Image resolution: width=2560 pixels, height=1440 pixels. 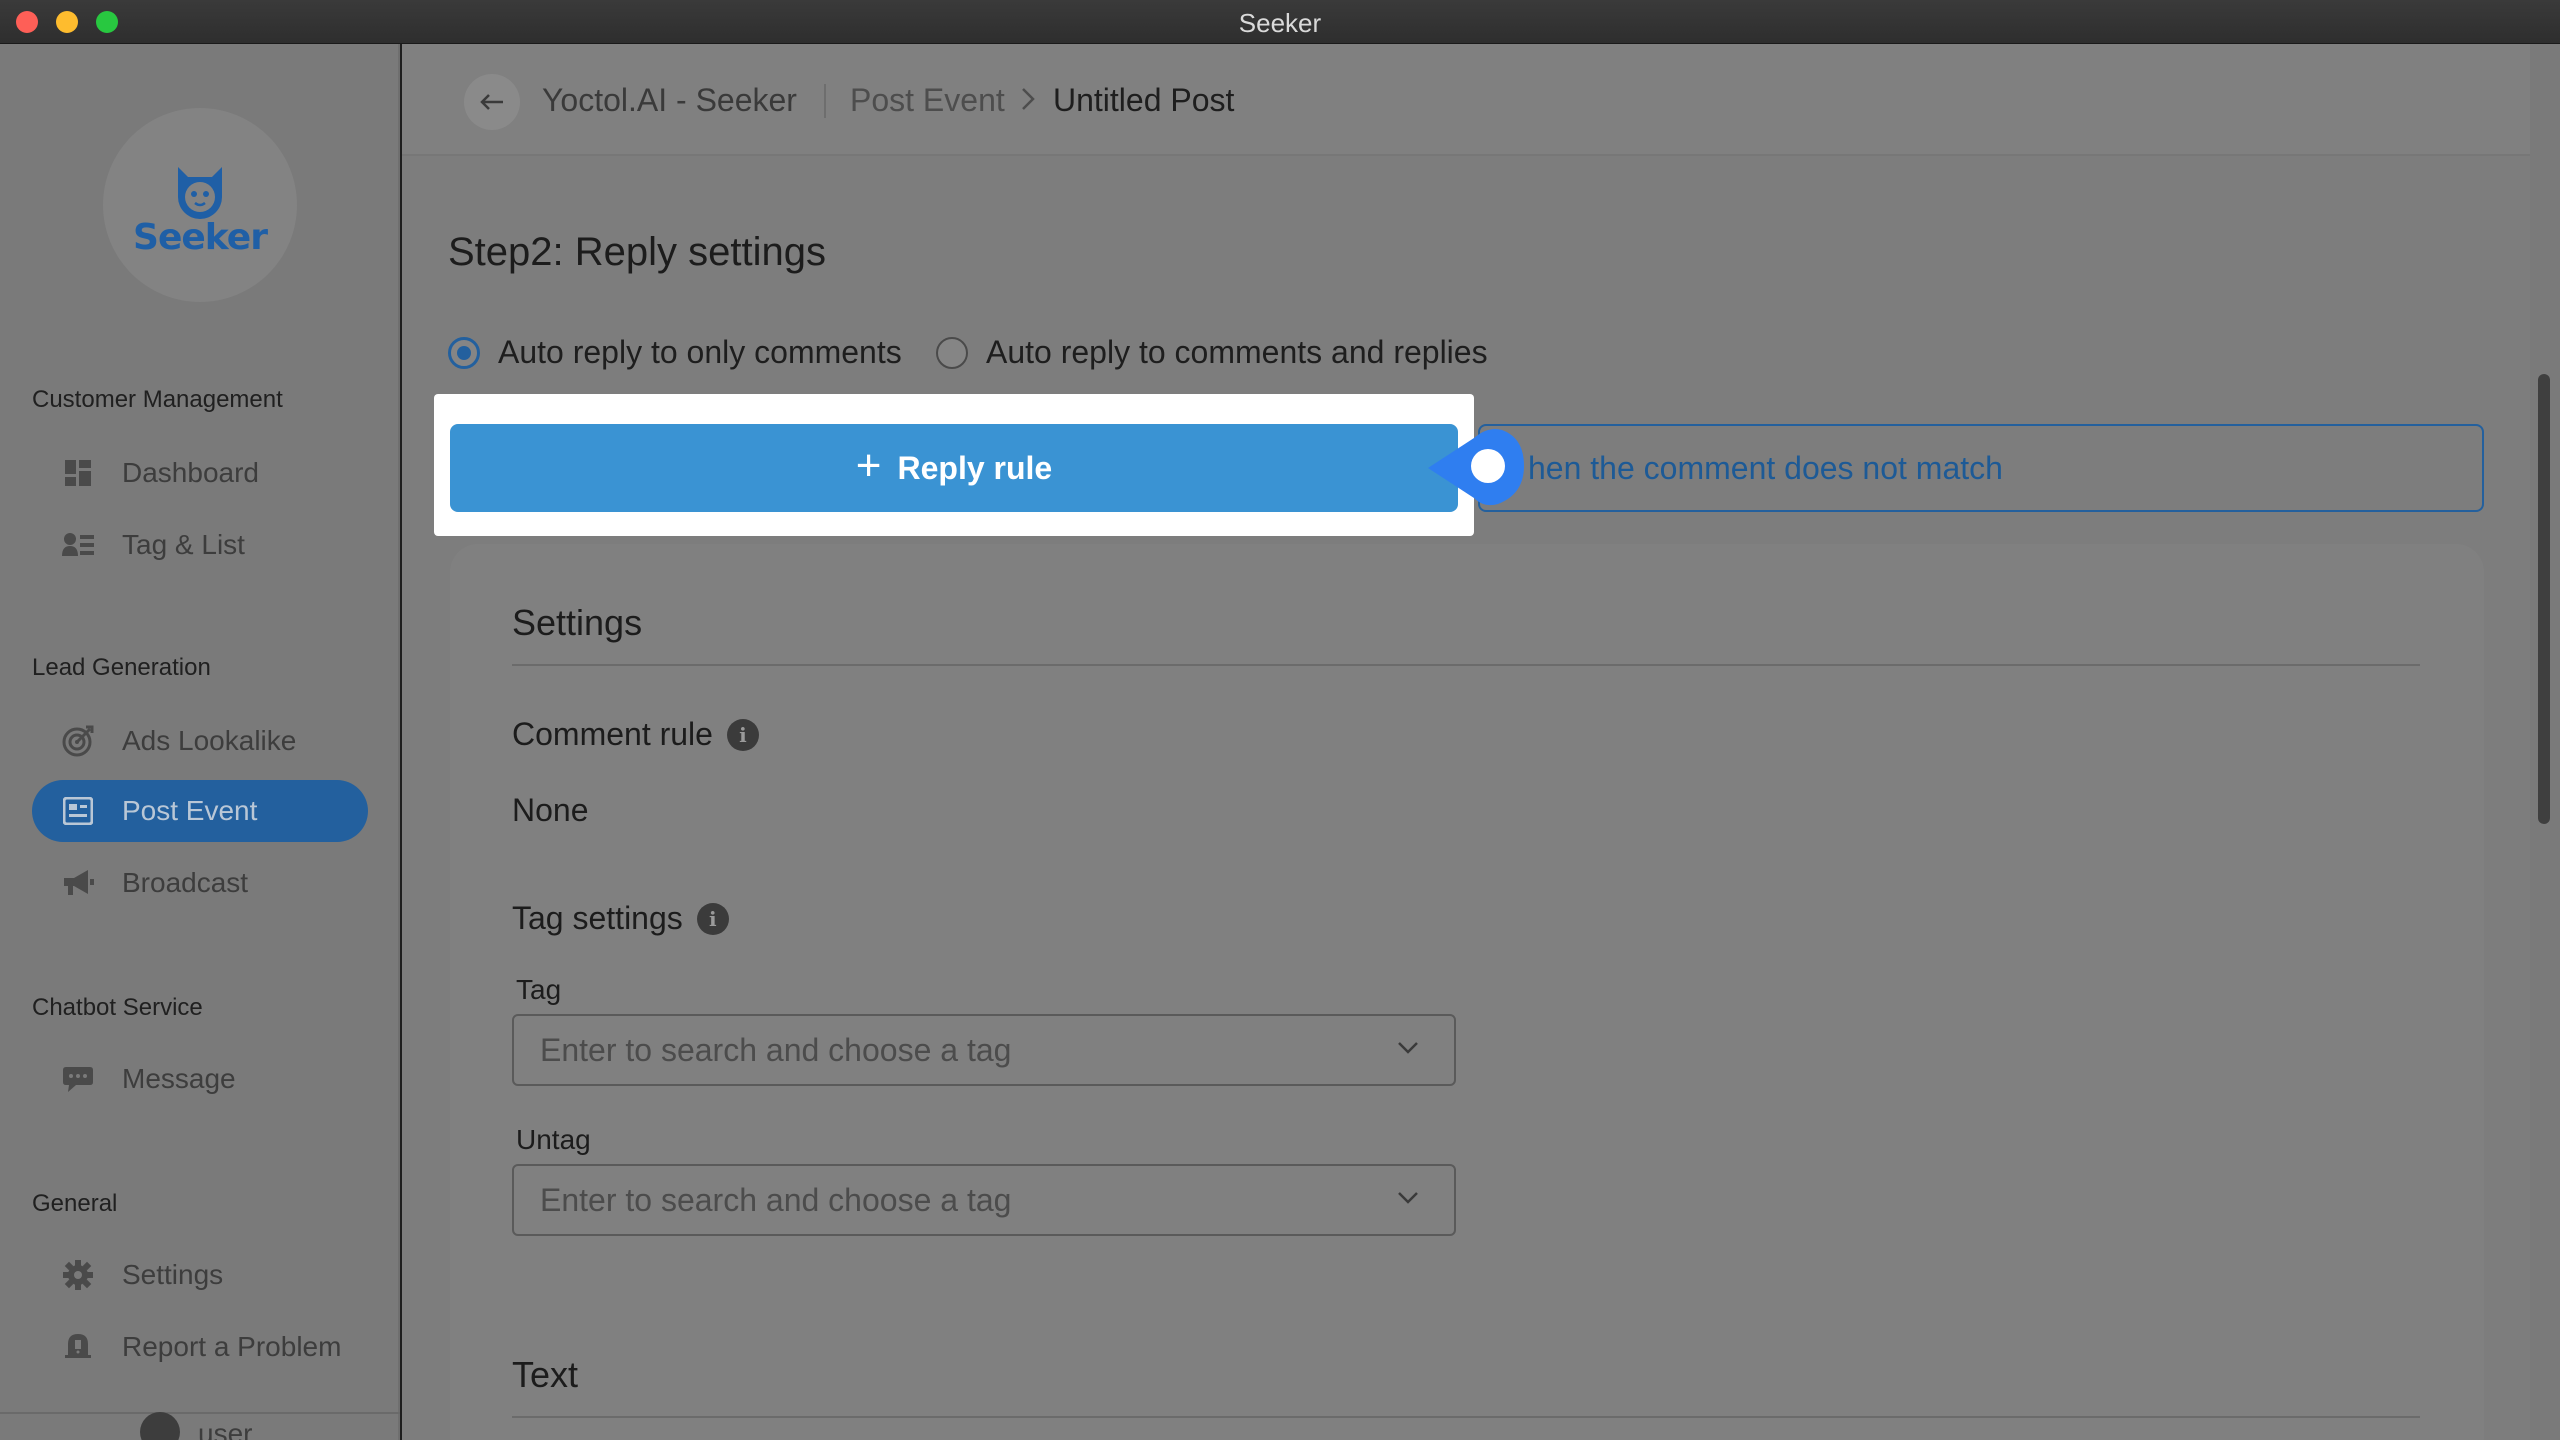 I want to click on scrollbar-thumb, so click(x=2544, y=599).